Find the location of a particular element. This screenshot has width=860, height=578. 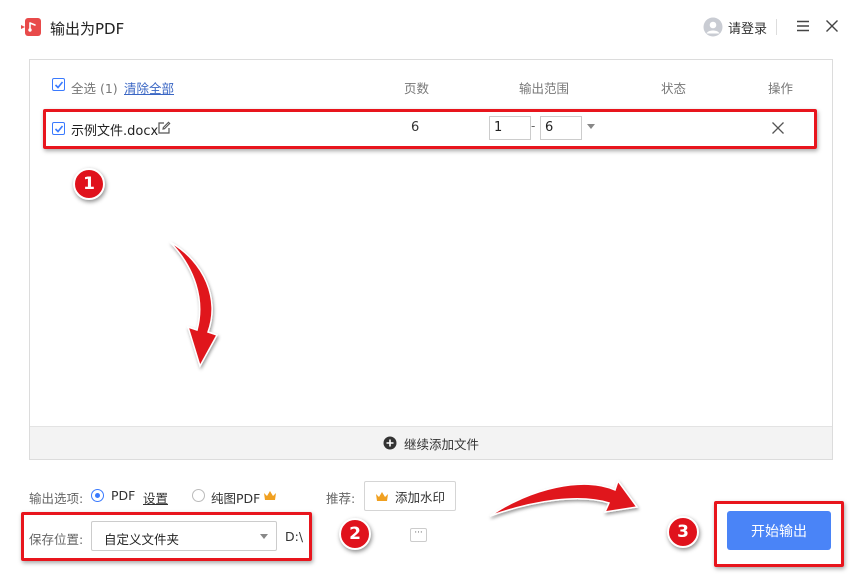

range-dropdown-caret-icon is located at coordinates (591, 126).